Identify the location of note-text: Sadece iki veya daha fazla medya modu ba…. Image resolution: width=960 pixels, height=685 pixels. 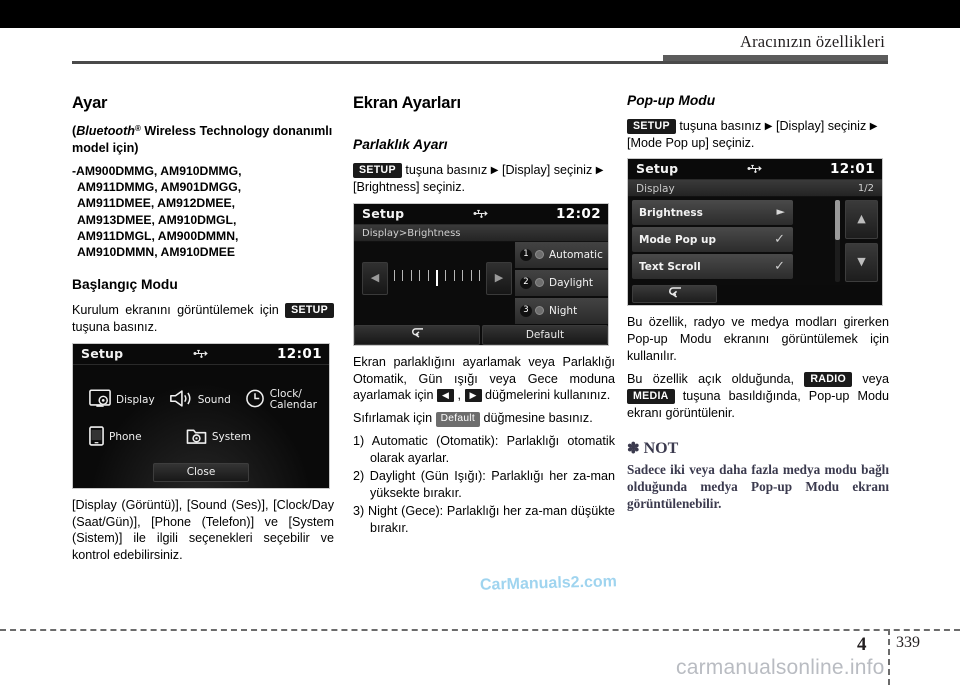
(758, 486).